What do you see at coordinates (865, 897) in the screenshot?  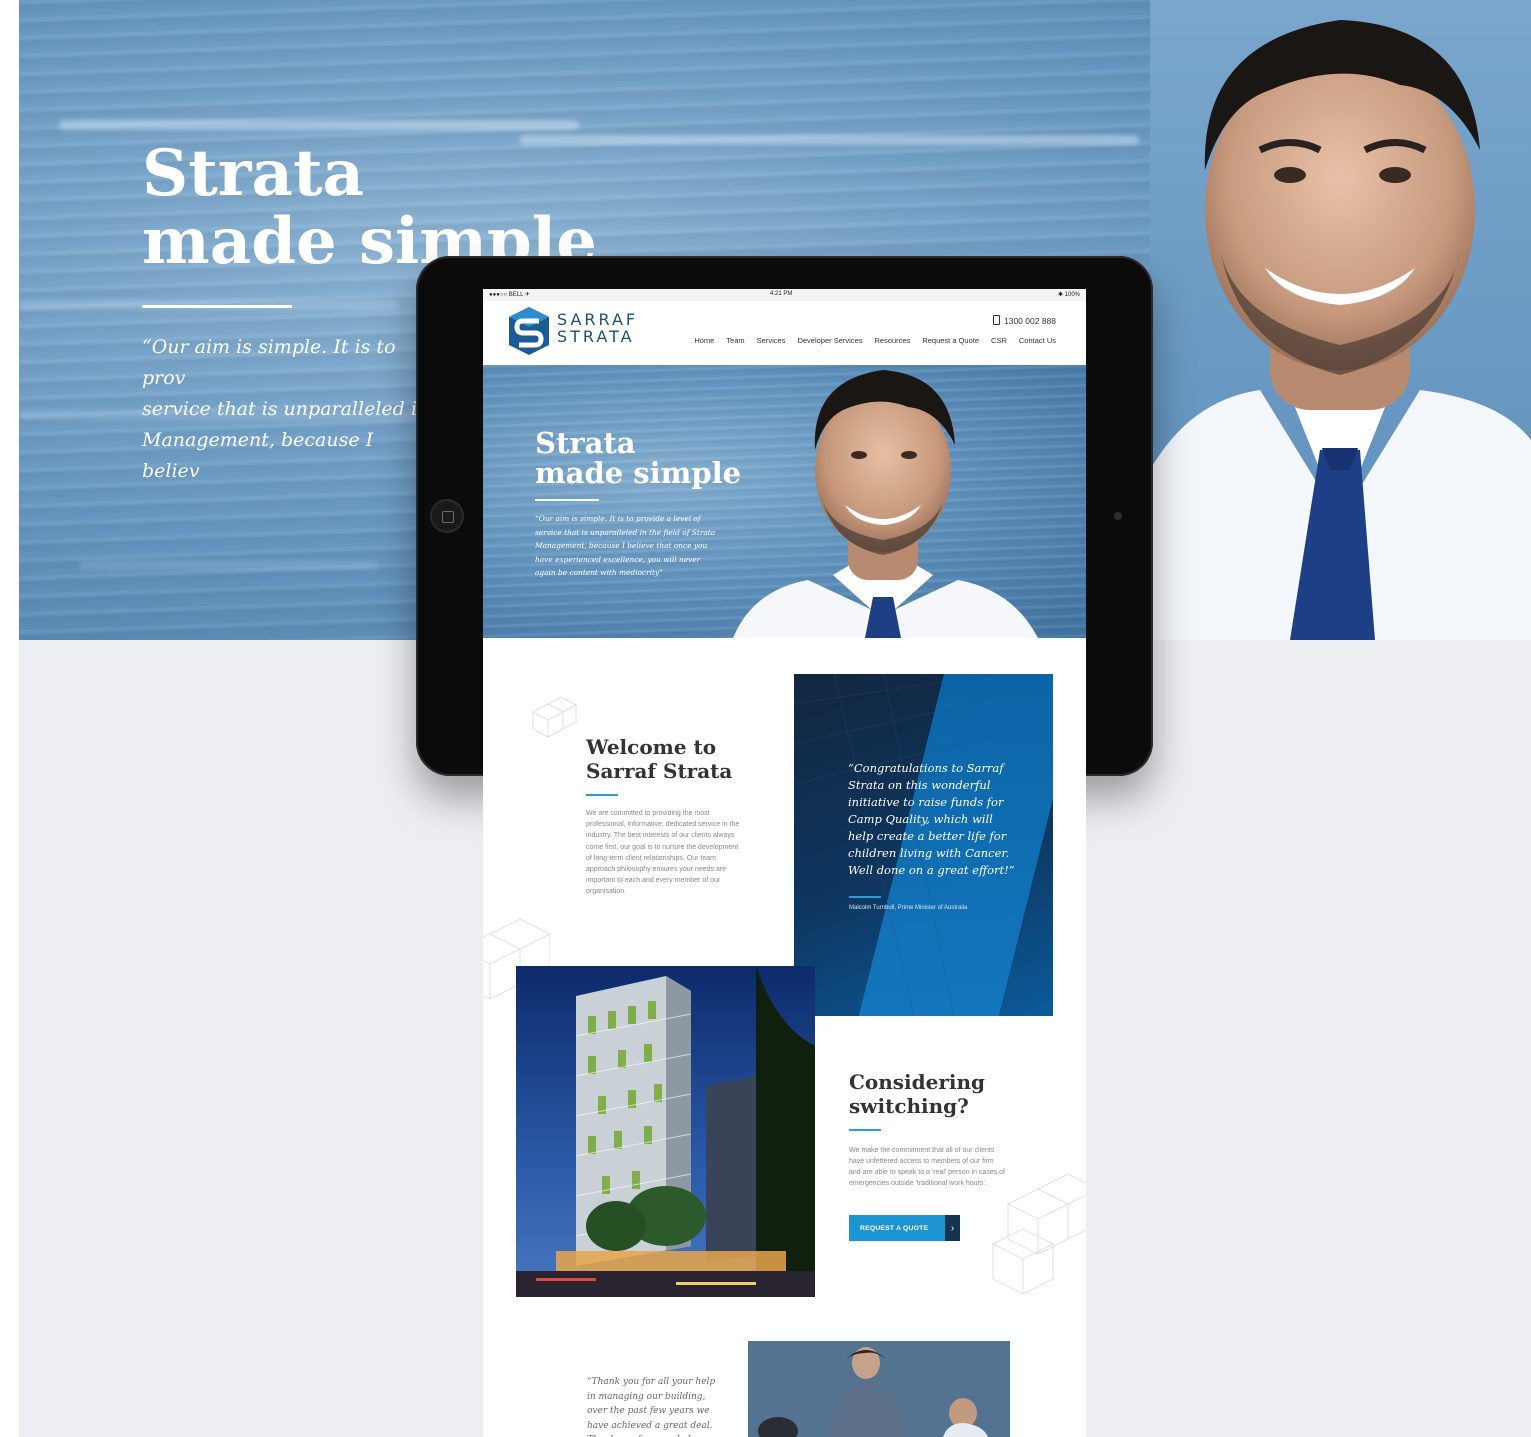 I see `testimonial-accent-rule` at bounding box center [865, 897].